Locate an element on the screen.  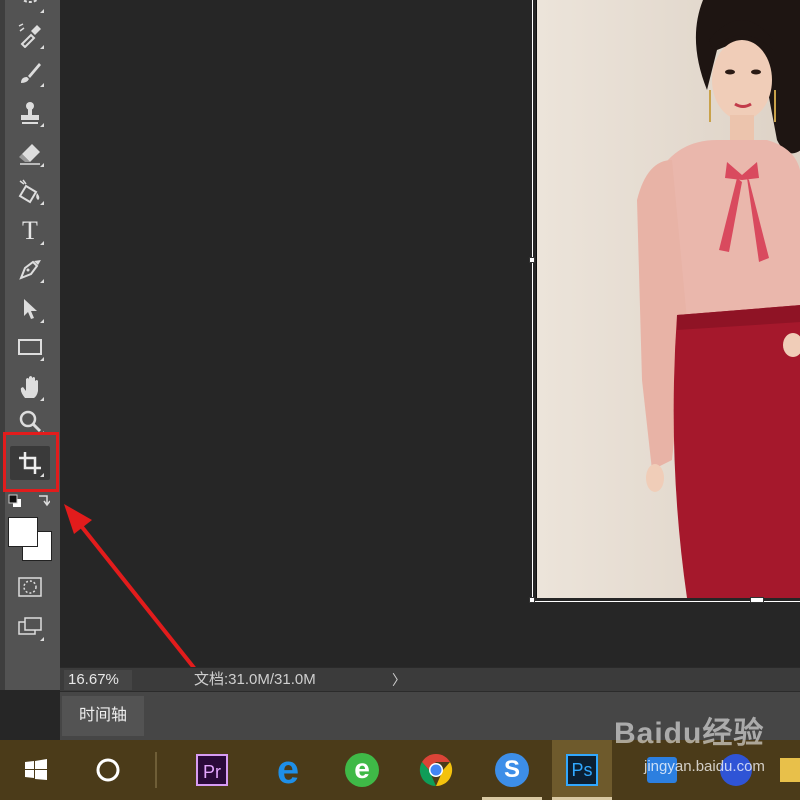
taskbar-photoshop: Ps is located at coordinates (582, 770).